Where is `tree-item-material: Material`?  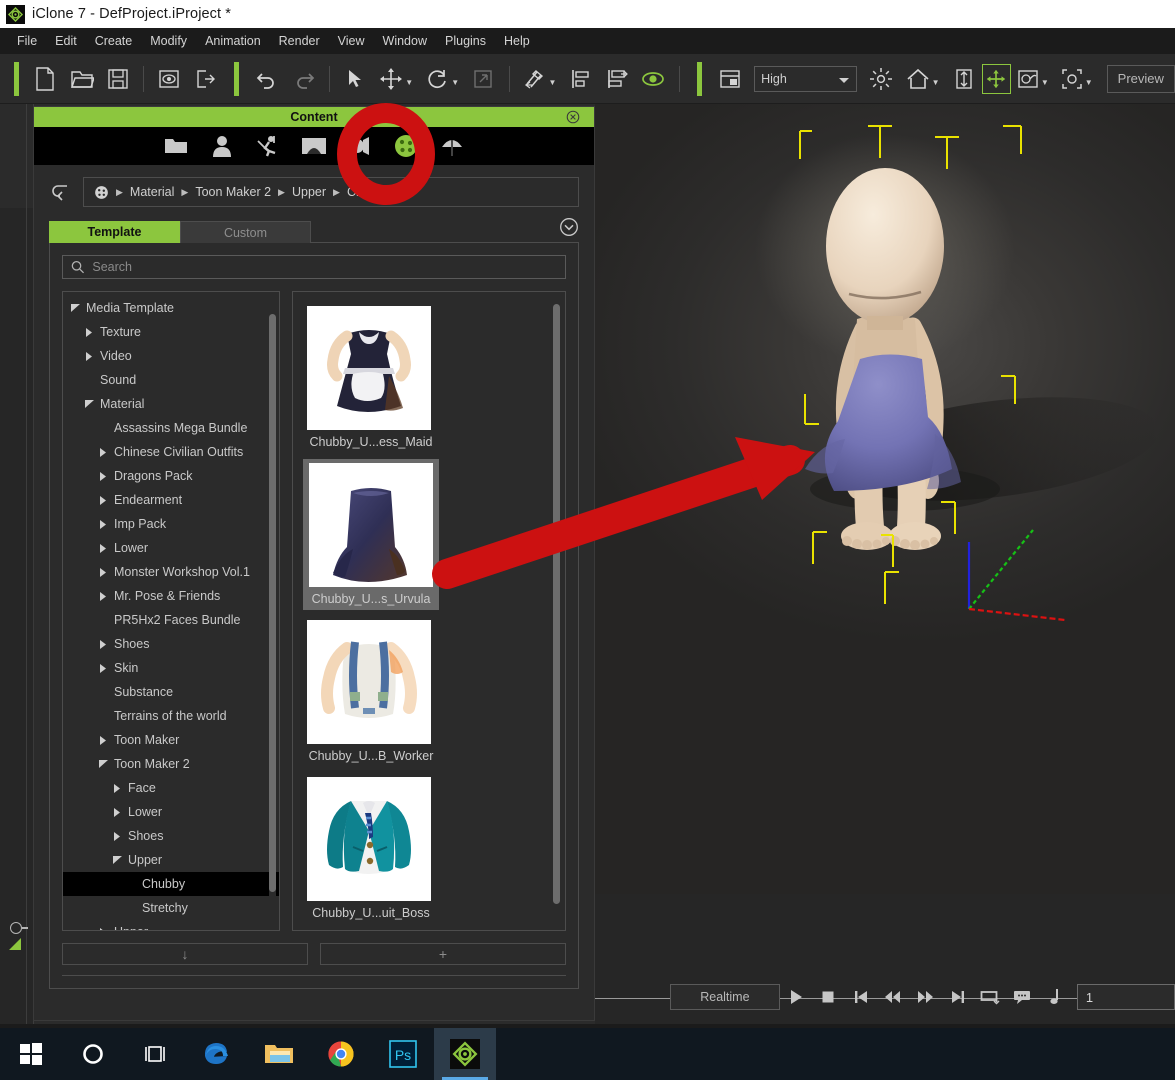
tree-item-material: Material is located at coordinates (171, 404).